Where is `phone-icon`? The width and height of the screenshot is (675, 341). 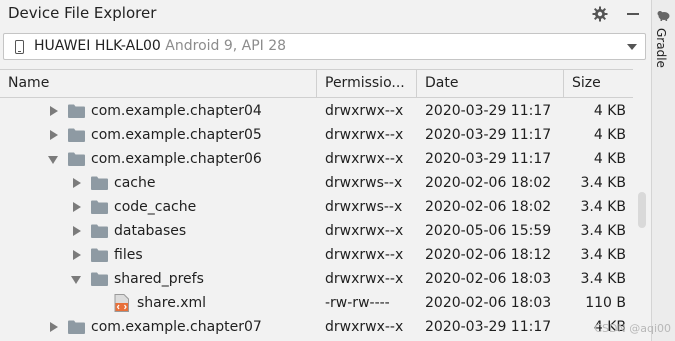 phone-icon is located at coordinates (19, 47).